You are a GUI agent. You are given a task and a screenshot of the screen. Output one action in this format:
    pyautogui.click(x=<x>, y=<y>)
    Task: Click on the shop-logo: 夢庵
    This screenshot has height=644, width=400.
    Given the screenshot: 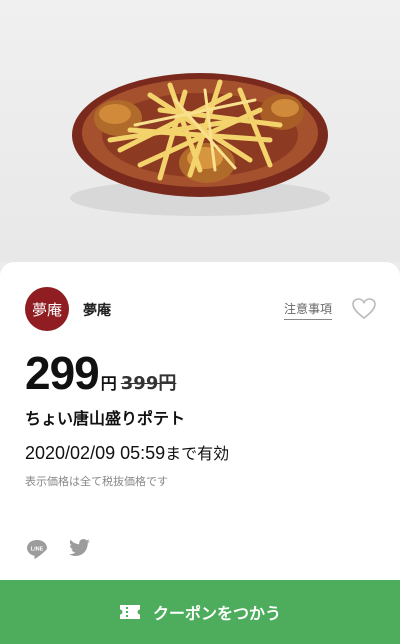 What is the action you would take?
    pyautogui.click(x=47, y=309)
    